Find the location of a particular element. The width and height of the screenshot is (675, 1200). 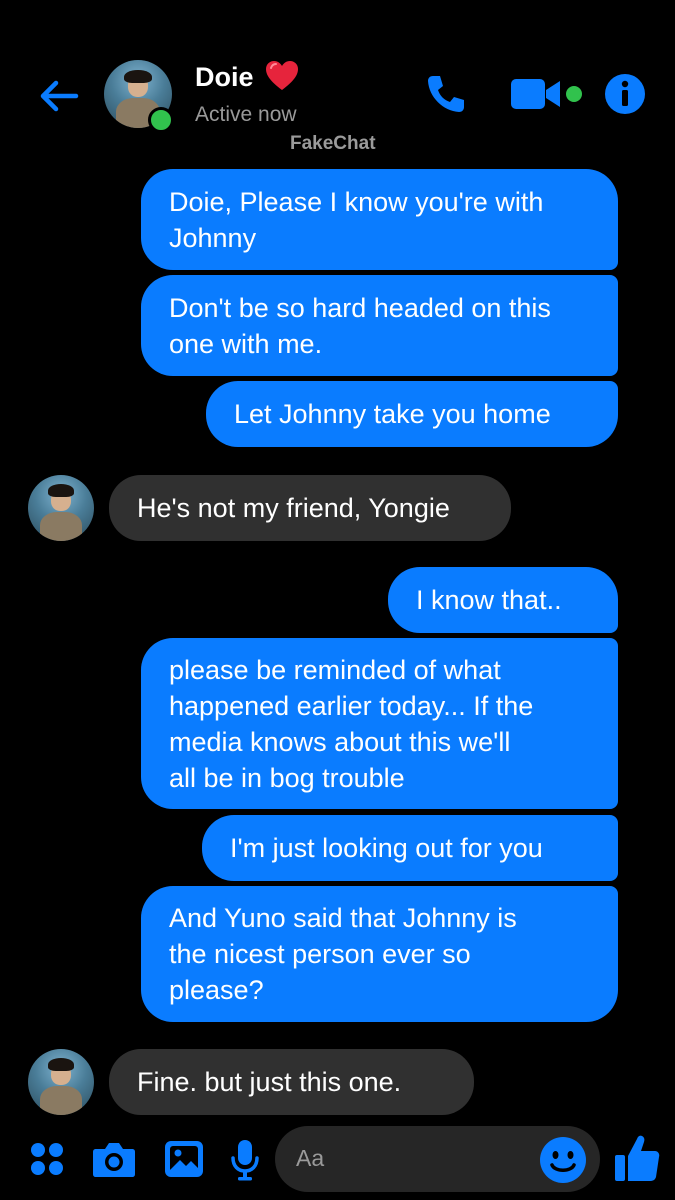

four-dots-icon is located at coordinates (47, 1159).